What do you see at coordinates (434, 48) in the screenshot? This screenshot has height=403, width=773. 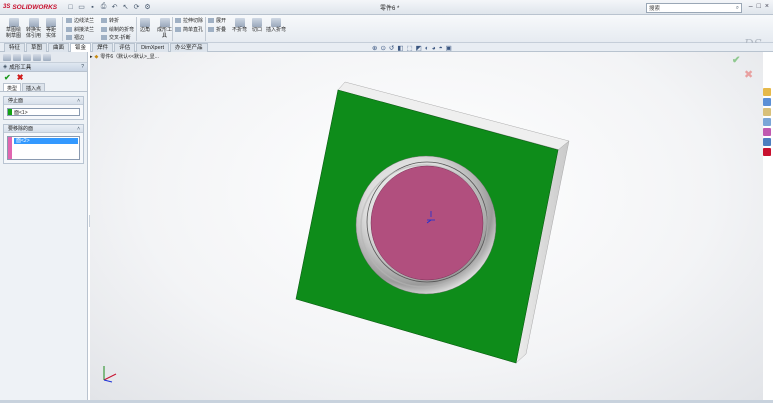 I see `edit-appearance-icon: ◕` at bounding box center [434, 48].